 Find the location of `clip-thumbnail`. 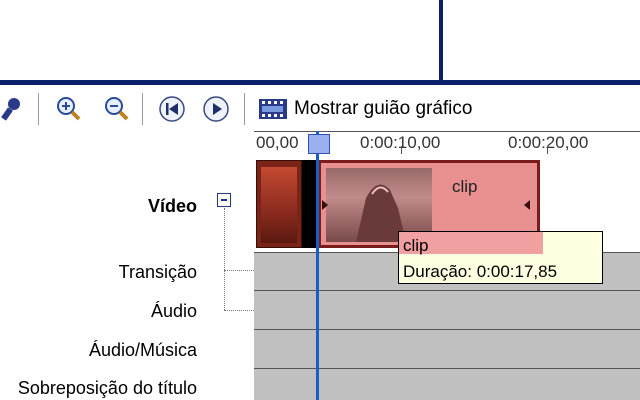

clip-thumbnail is located at coordinates (279, 205).